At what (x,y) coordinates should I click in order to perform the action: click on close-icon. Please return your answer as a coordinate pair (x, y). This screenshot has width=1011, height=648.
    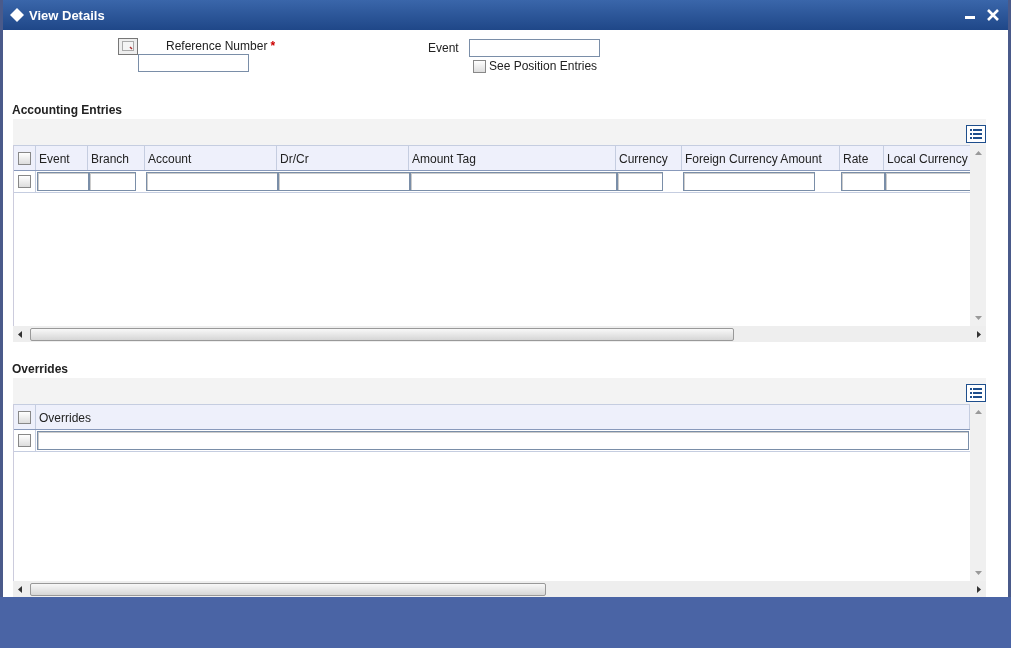
    Looking at the image, I should click on (993, 15).